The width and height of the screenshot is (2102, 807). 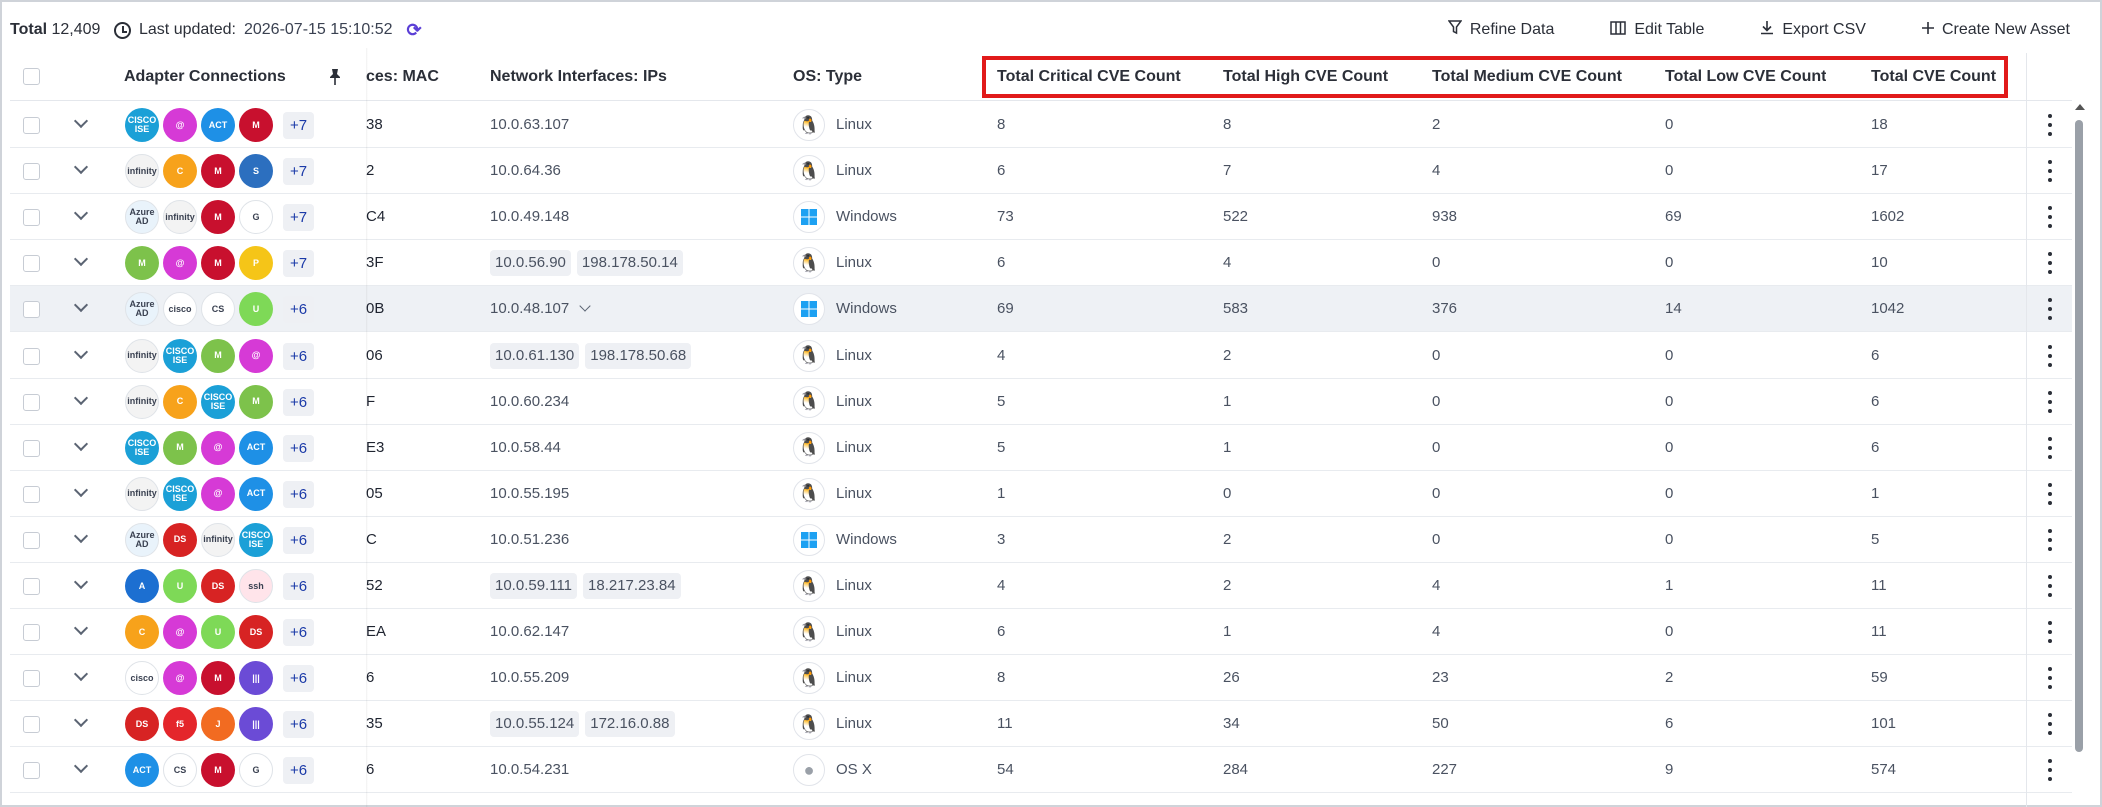 I want to click on table-row: ACT CS M G +6 6 10.0.54.231 ● OS X 54 284 227 9 574, so click(x=1041, y=770).